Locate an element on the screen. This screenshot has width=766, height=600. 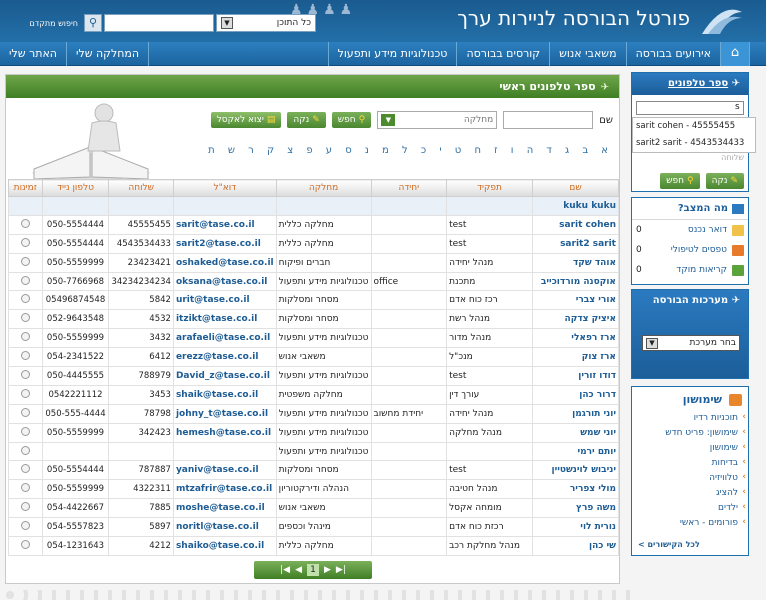
name-input is located at coordinates (548, 120).